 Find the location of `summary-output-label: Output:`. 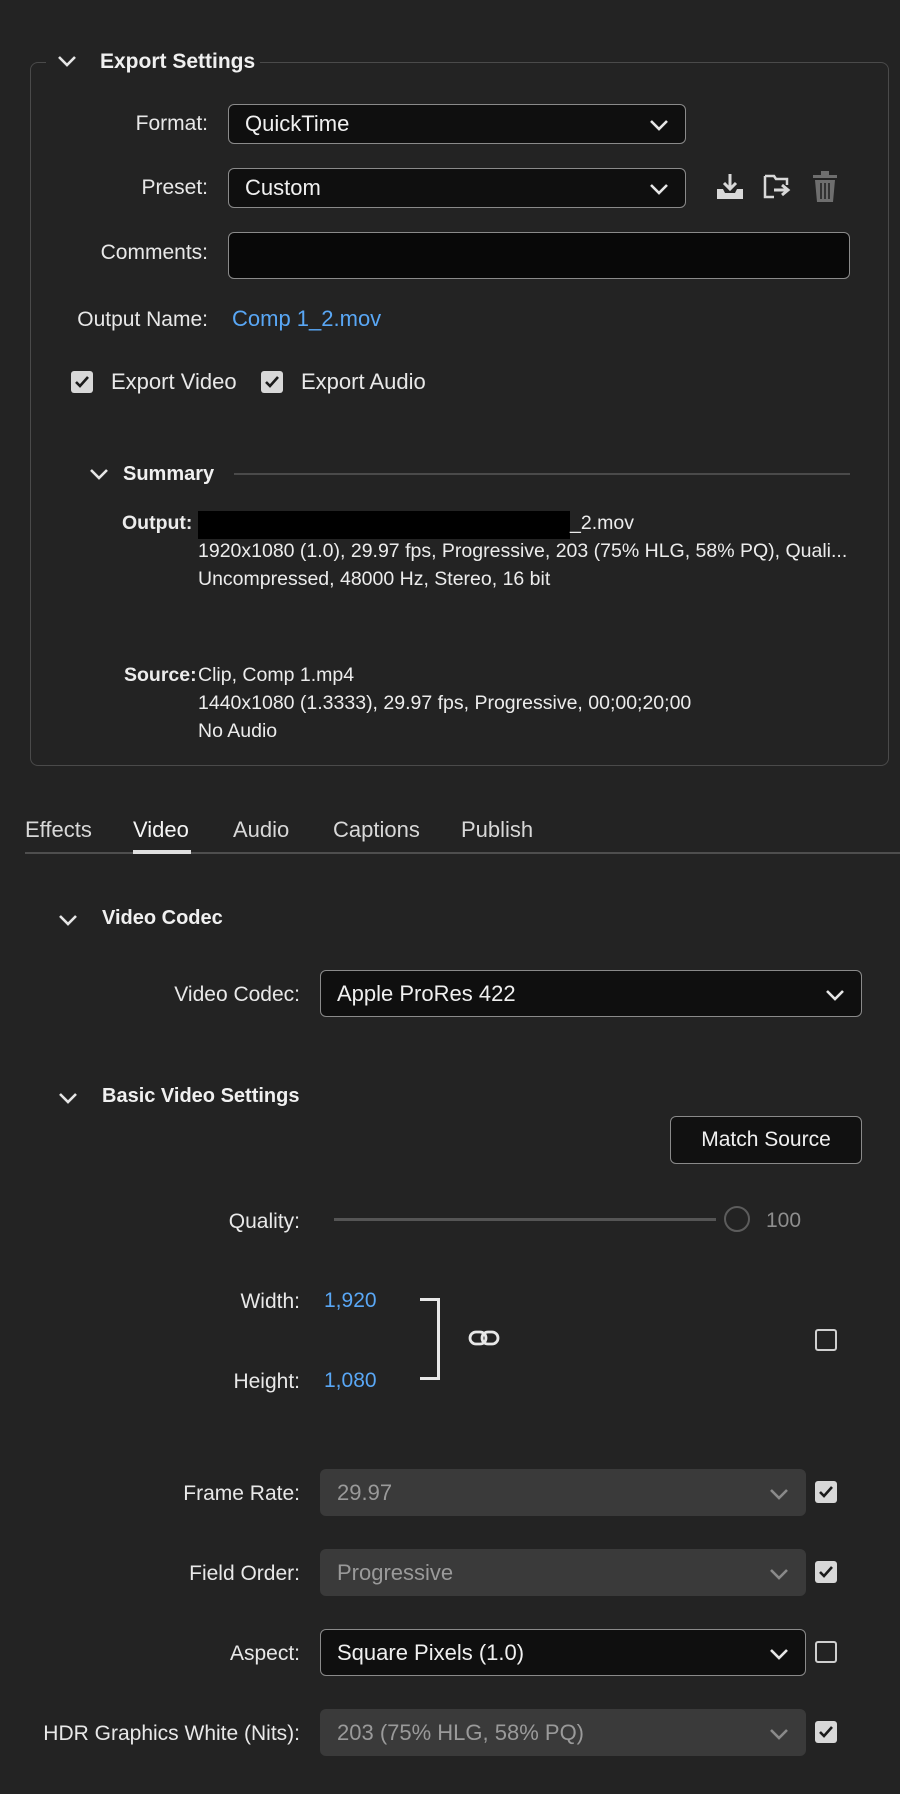

summary-output-label: Output: is located at coordinates (157, 523).